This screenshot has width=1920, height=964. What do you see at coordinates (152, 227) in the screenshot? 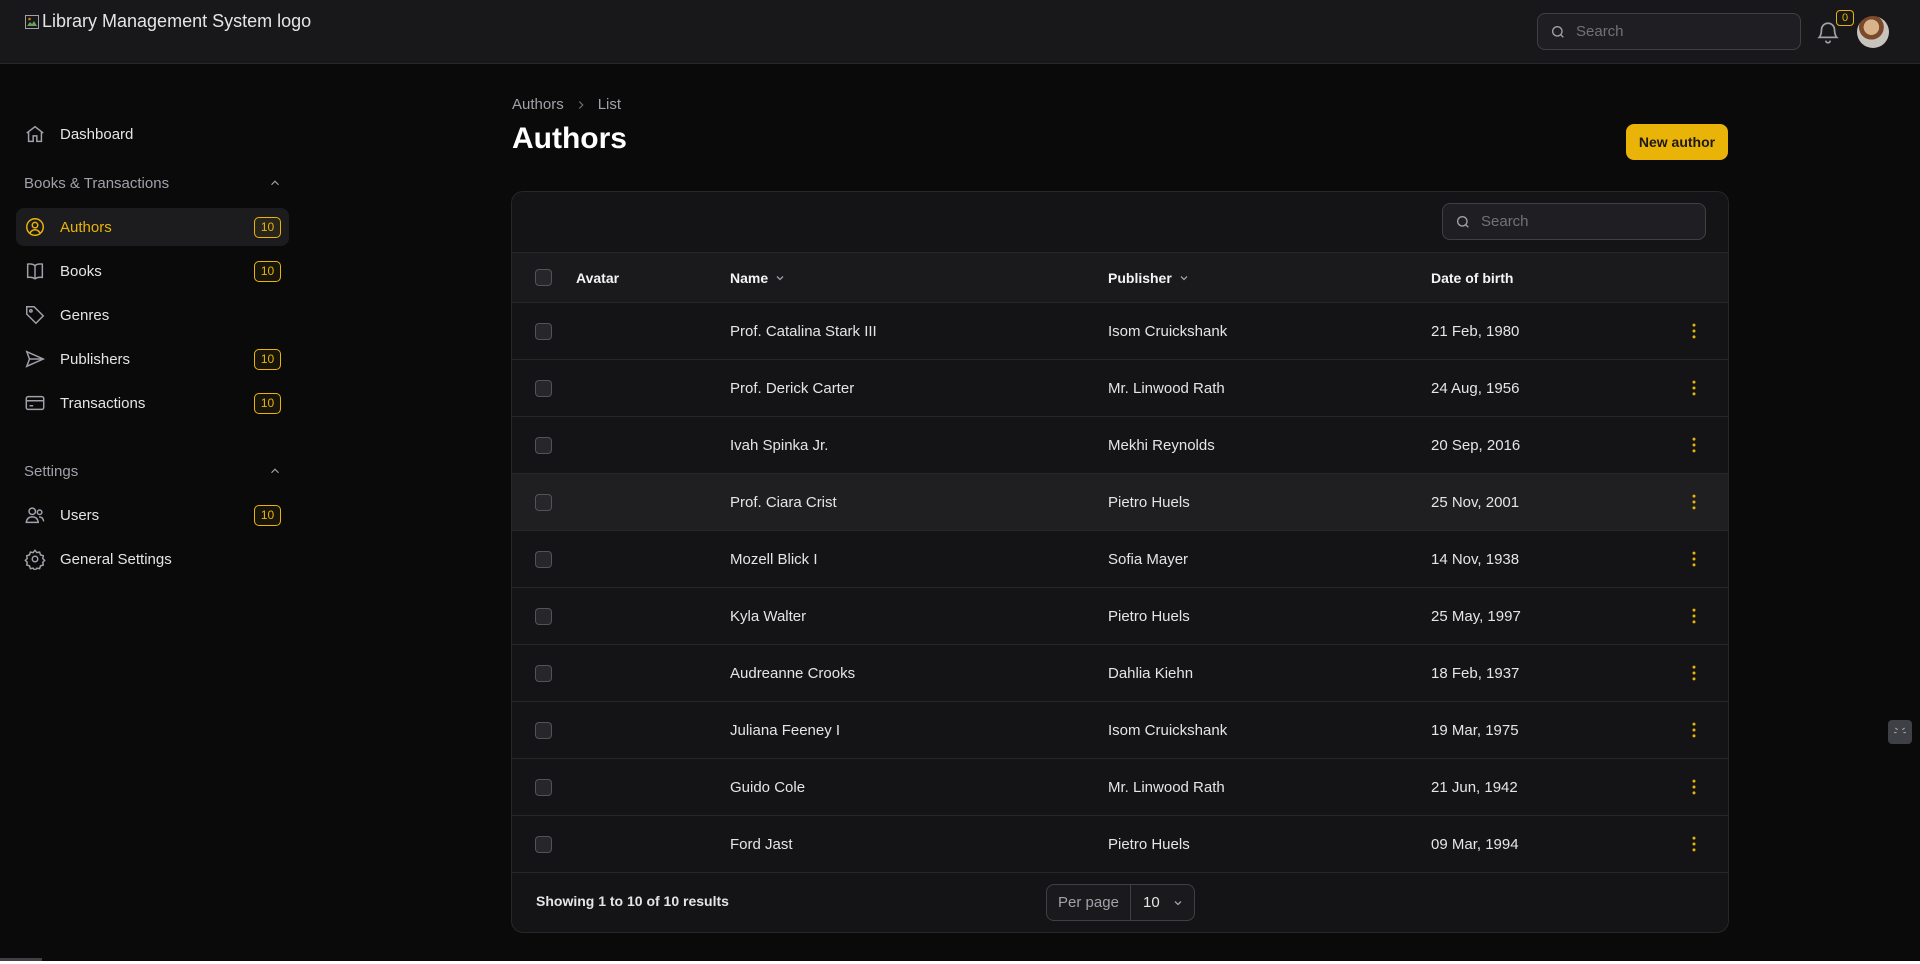
I see `sidebar-item-authors: Authors 10` at bounding box center [152, 227].